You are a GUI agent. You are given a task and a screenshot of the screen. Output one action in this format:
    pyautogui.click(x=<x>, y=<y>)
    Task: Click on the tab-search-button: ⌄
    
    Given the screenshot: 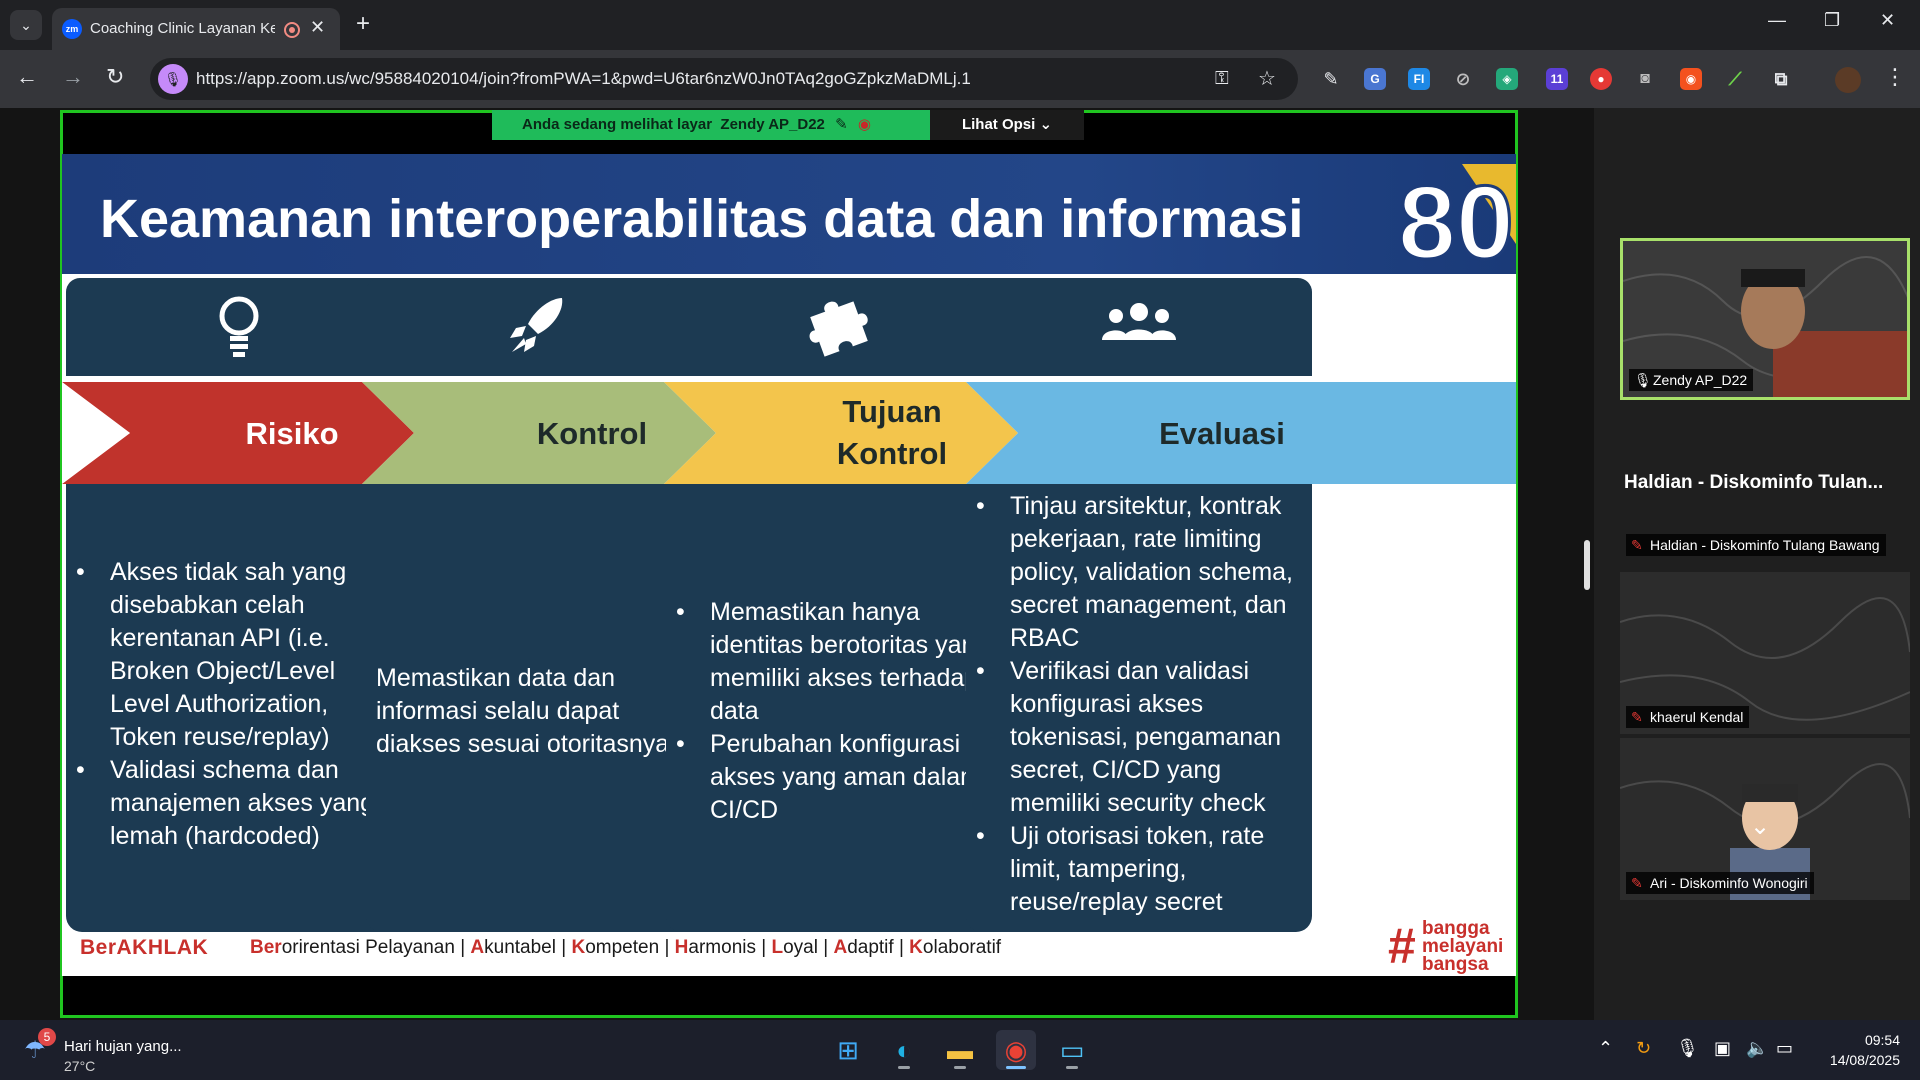 What is the action you would take?
    pyautogui.click(x=26, y=25)
    